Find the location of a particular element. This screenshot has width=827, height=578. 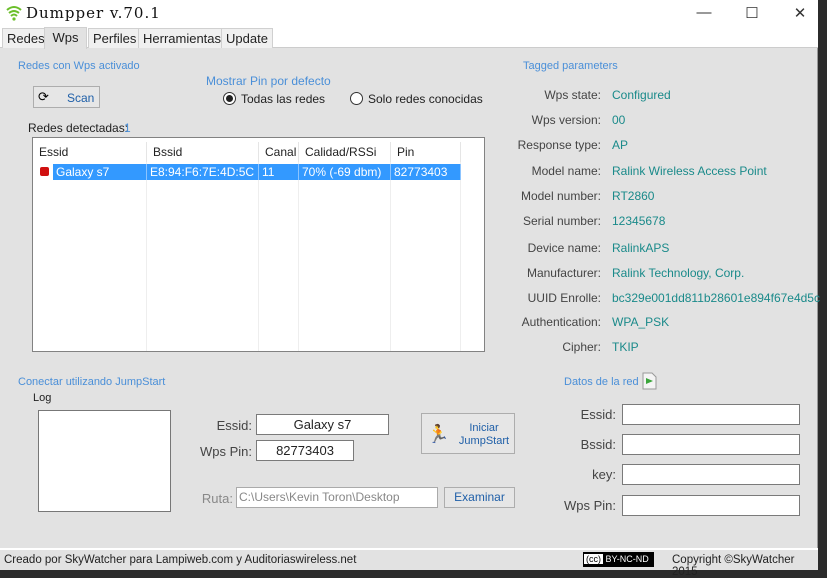

running-man-icon: 🏃 is located at coordinates (438, 434).